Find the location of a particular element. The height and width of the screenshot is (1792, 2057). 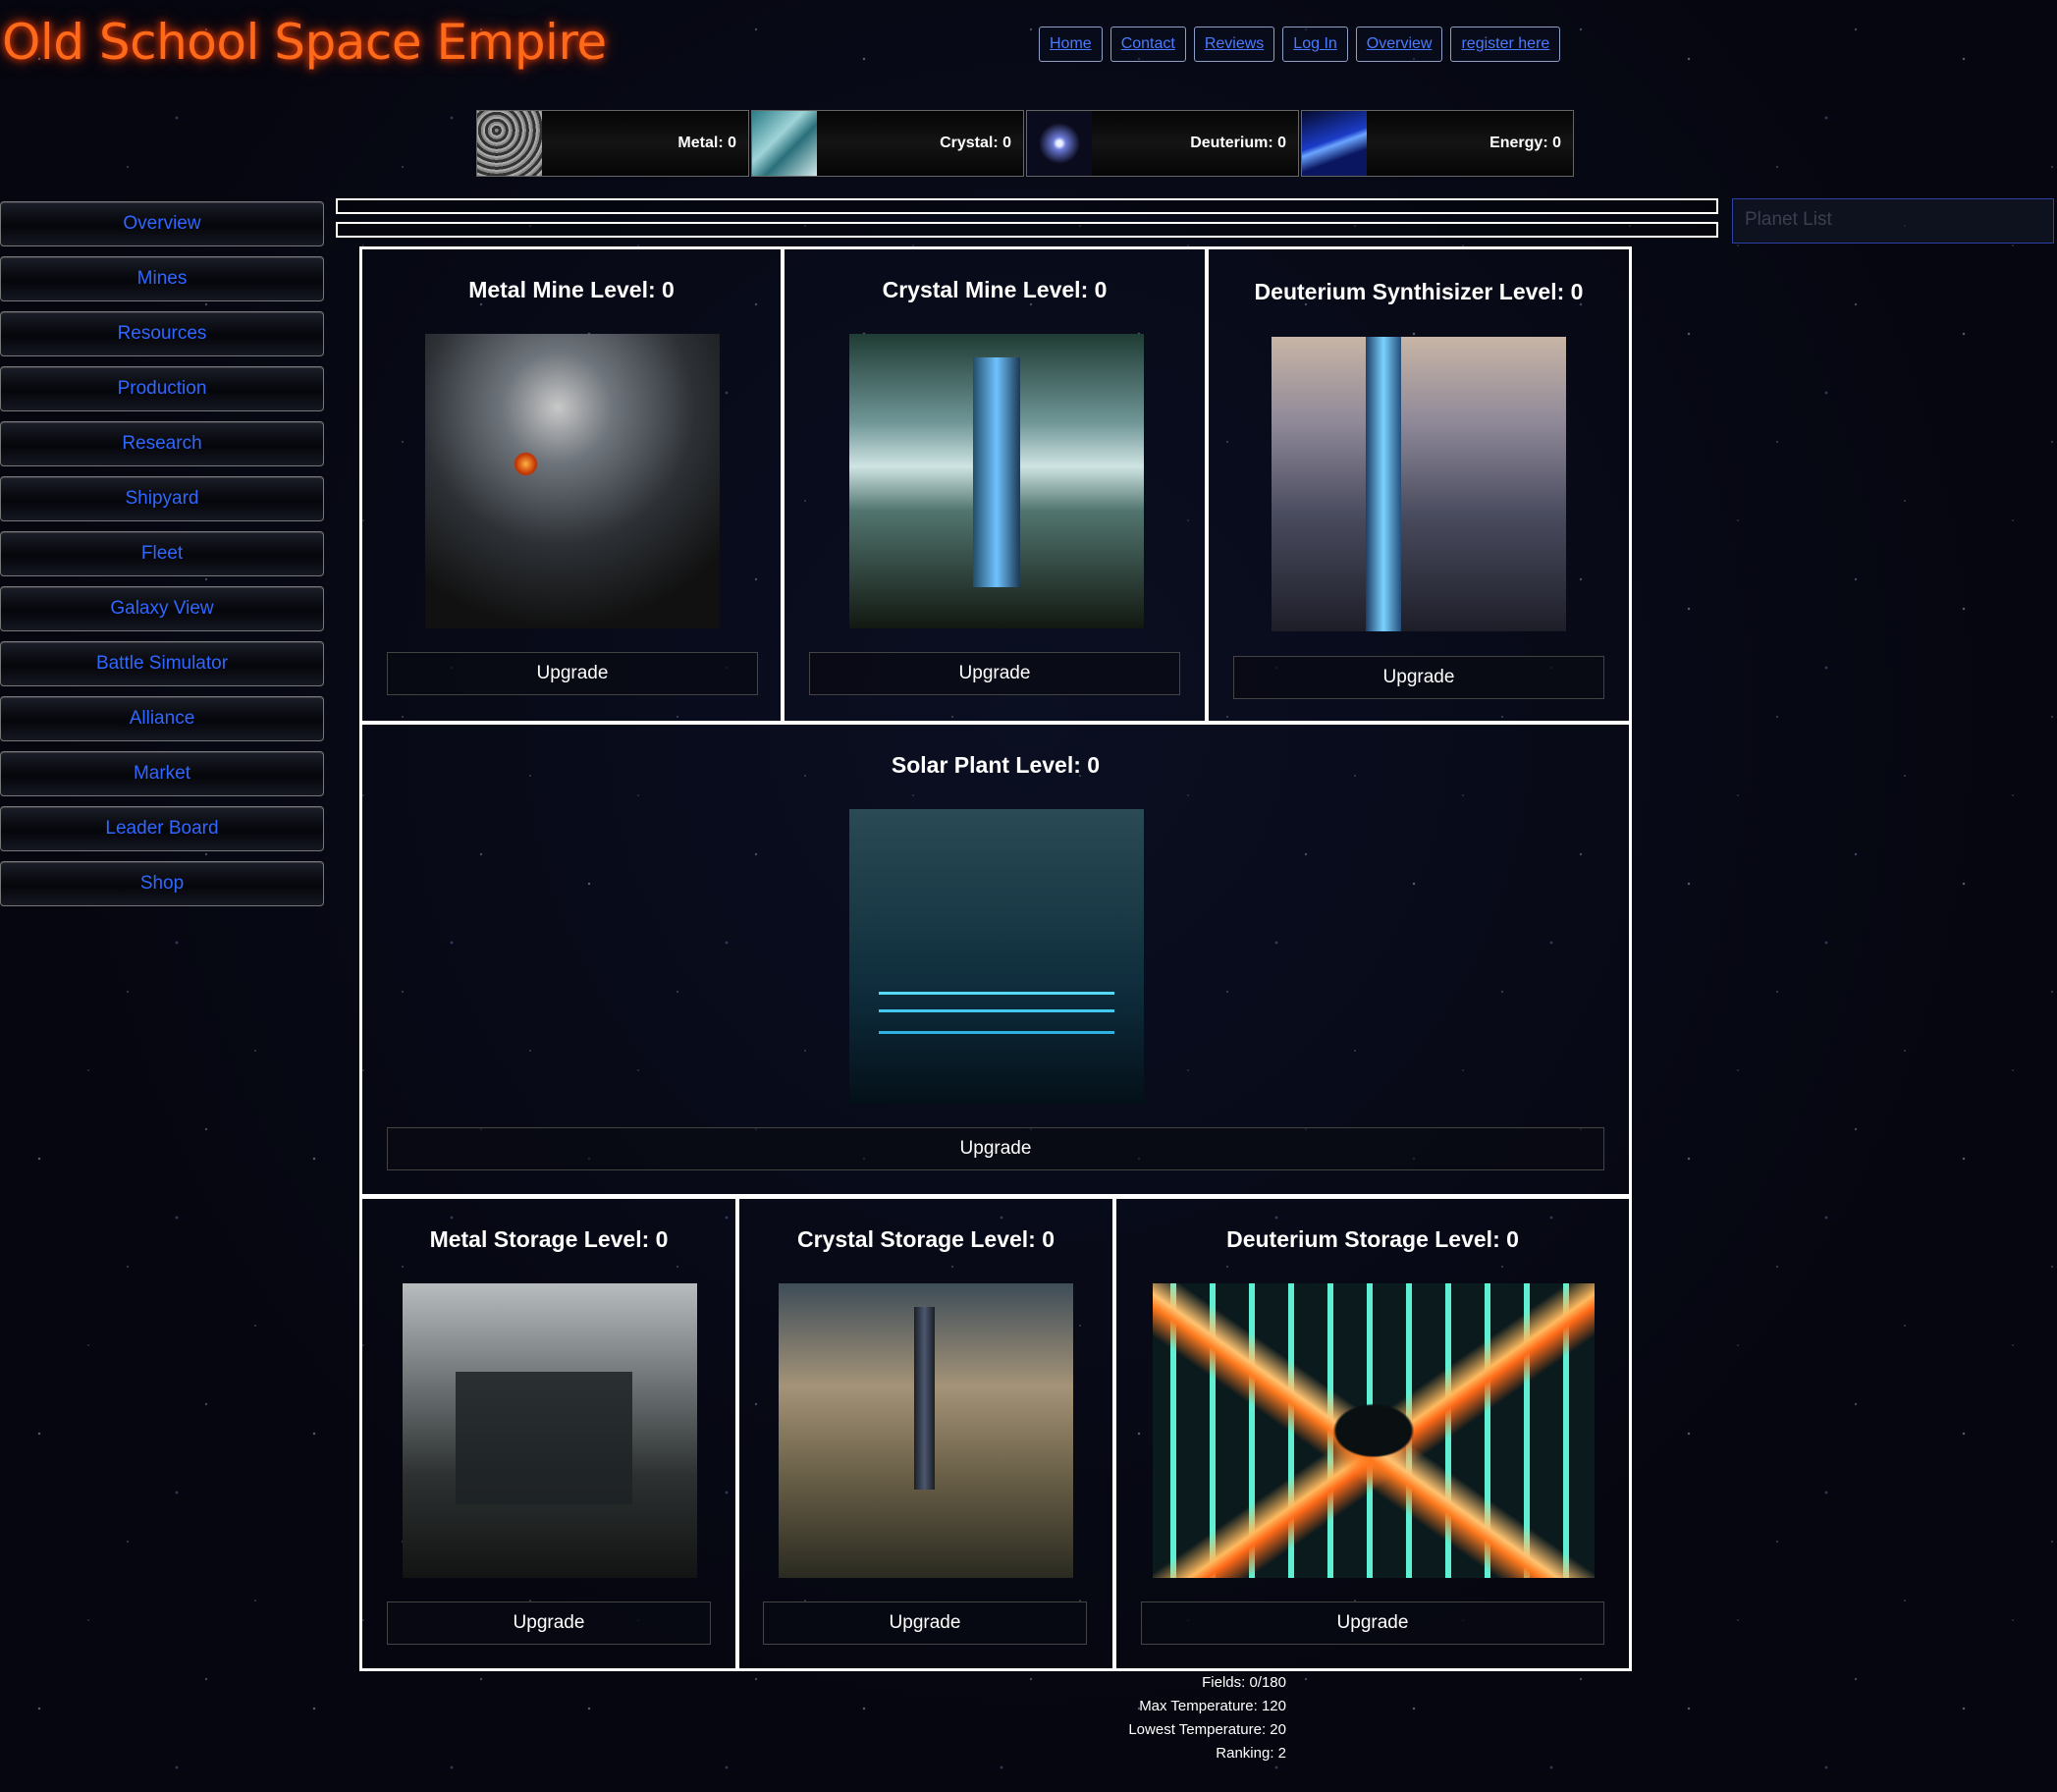

sidebar-item-resources: Resources is located at coordinates (162, 333).